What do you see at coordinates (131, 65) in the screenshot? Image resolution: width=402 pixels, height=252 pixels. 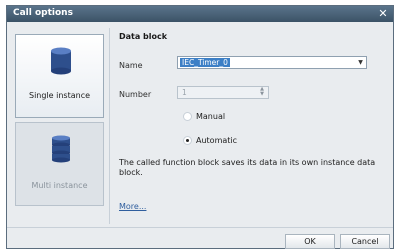 I see `name-label: Name` at bounding box center [131, 65].